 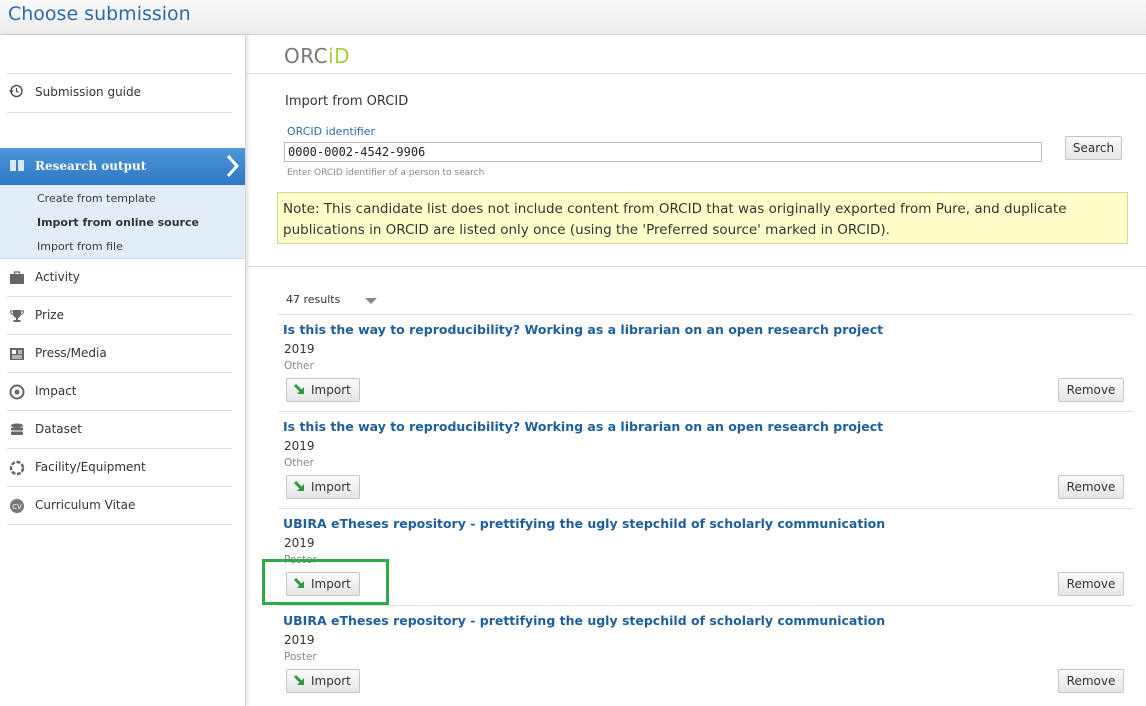 I want to click on sidebar-item-label: Curriculum Vitae, so click(x=85, y=505).